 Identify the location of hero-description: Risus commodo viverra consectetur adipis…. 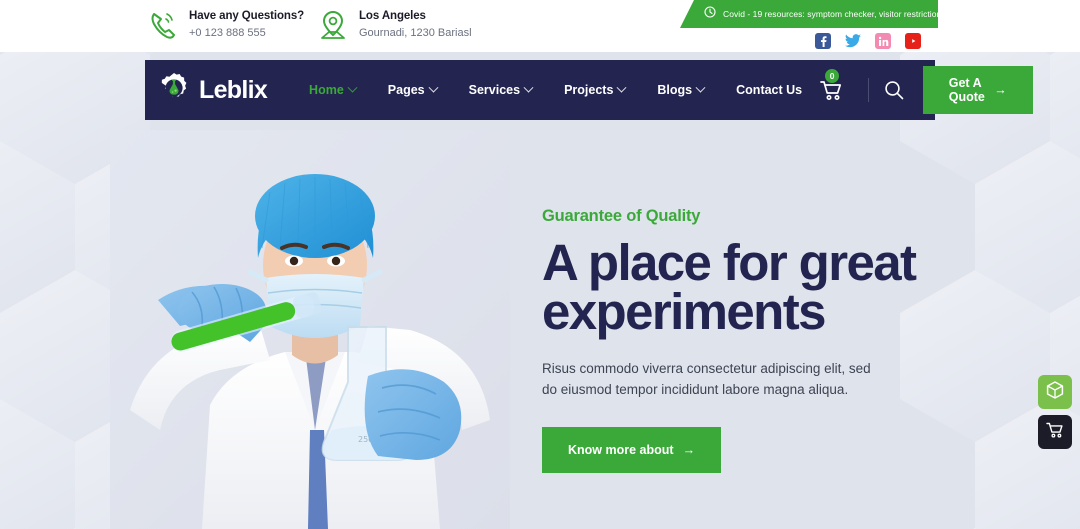
(706, 378).